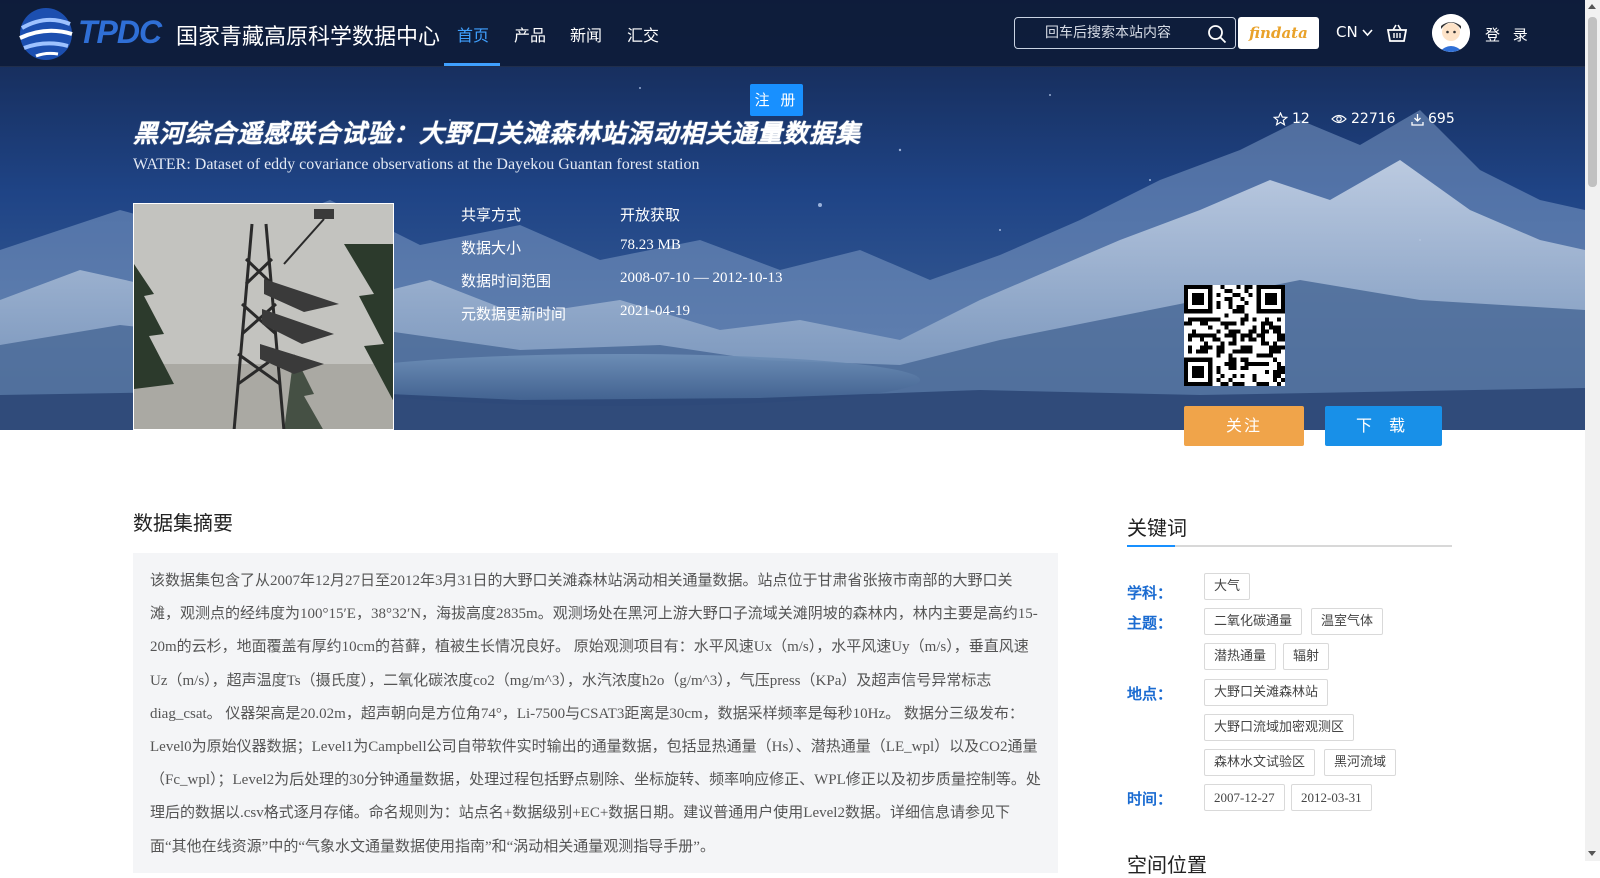 The image size is (1600, 878). I want to click on nav-products: 产品, so click(530, 34).